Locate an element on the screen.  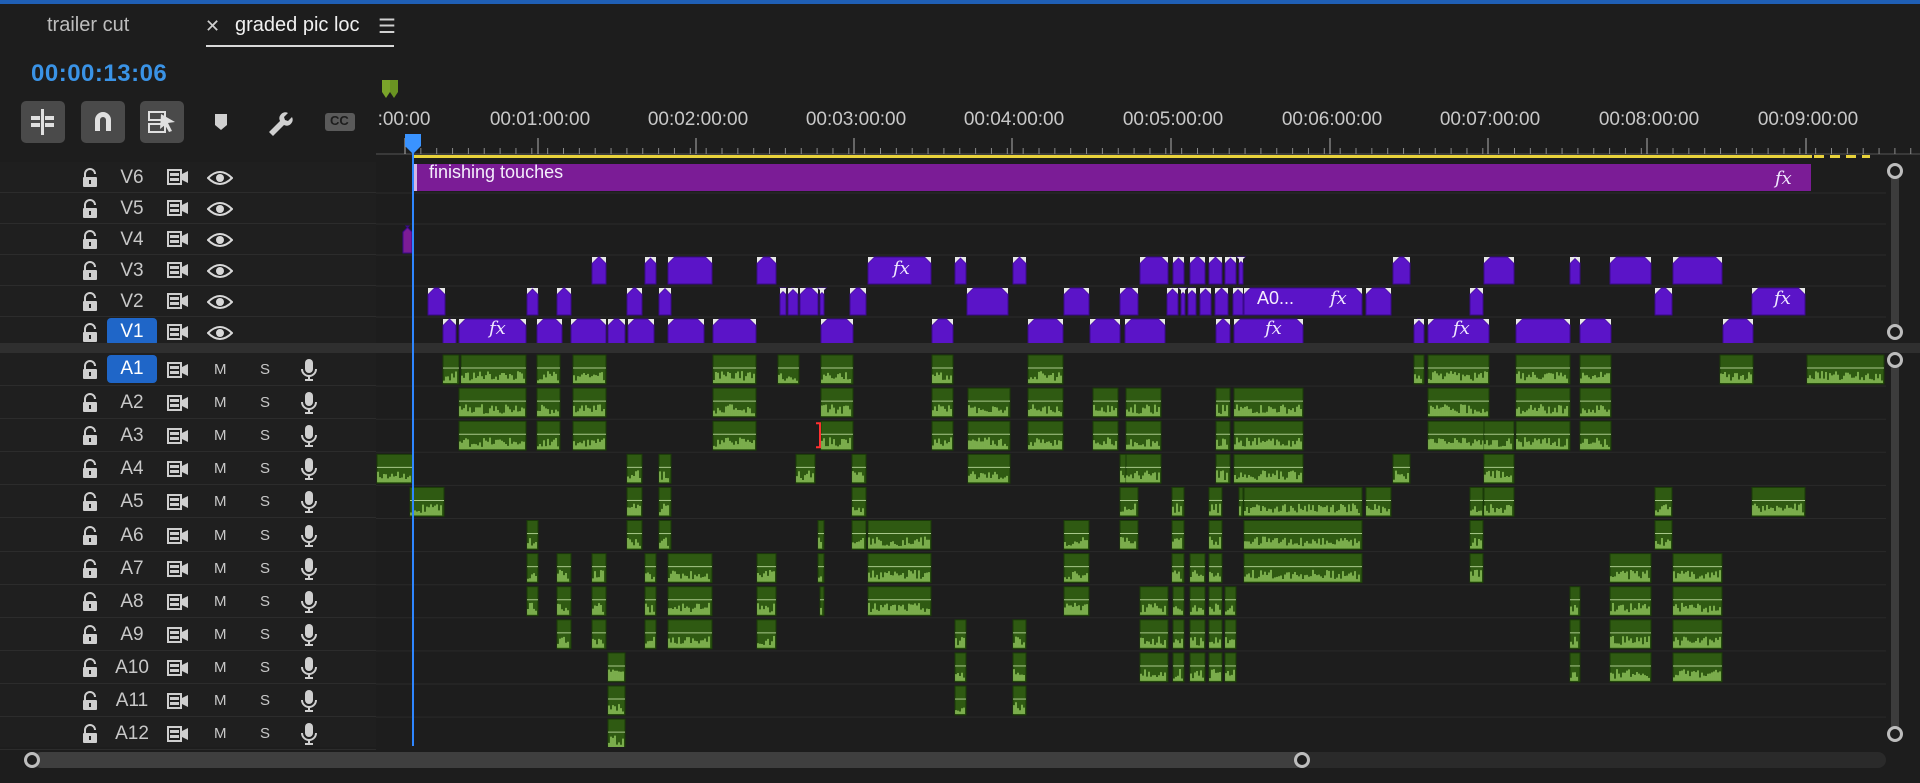
insert-overwrite-button is located at coordinates (43, 122).